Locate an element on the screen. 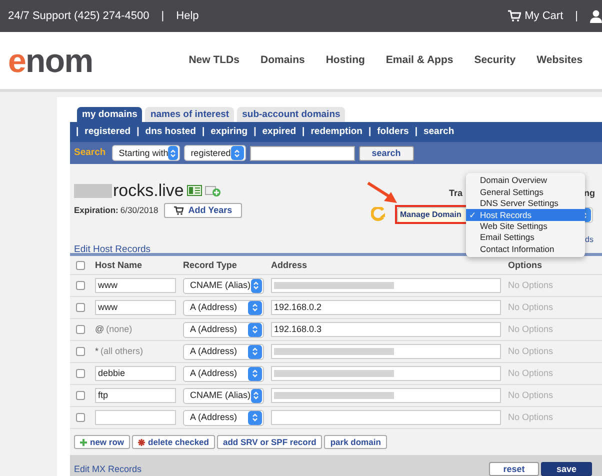 The image size is (602, 476). host-name-field: ftp is located at coordinates (135, 396).